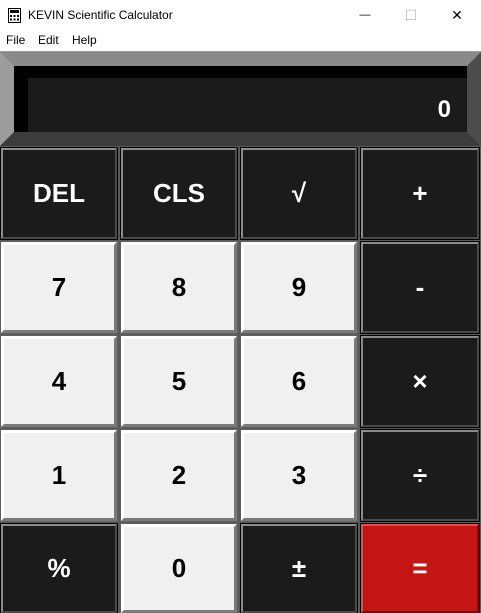 The width and height of the screenshot is (481, 613). Describe the element at coordinates (420, 287) in the screenshot. I see `subtract-button: -` at that location.